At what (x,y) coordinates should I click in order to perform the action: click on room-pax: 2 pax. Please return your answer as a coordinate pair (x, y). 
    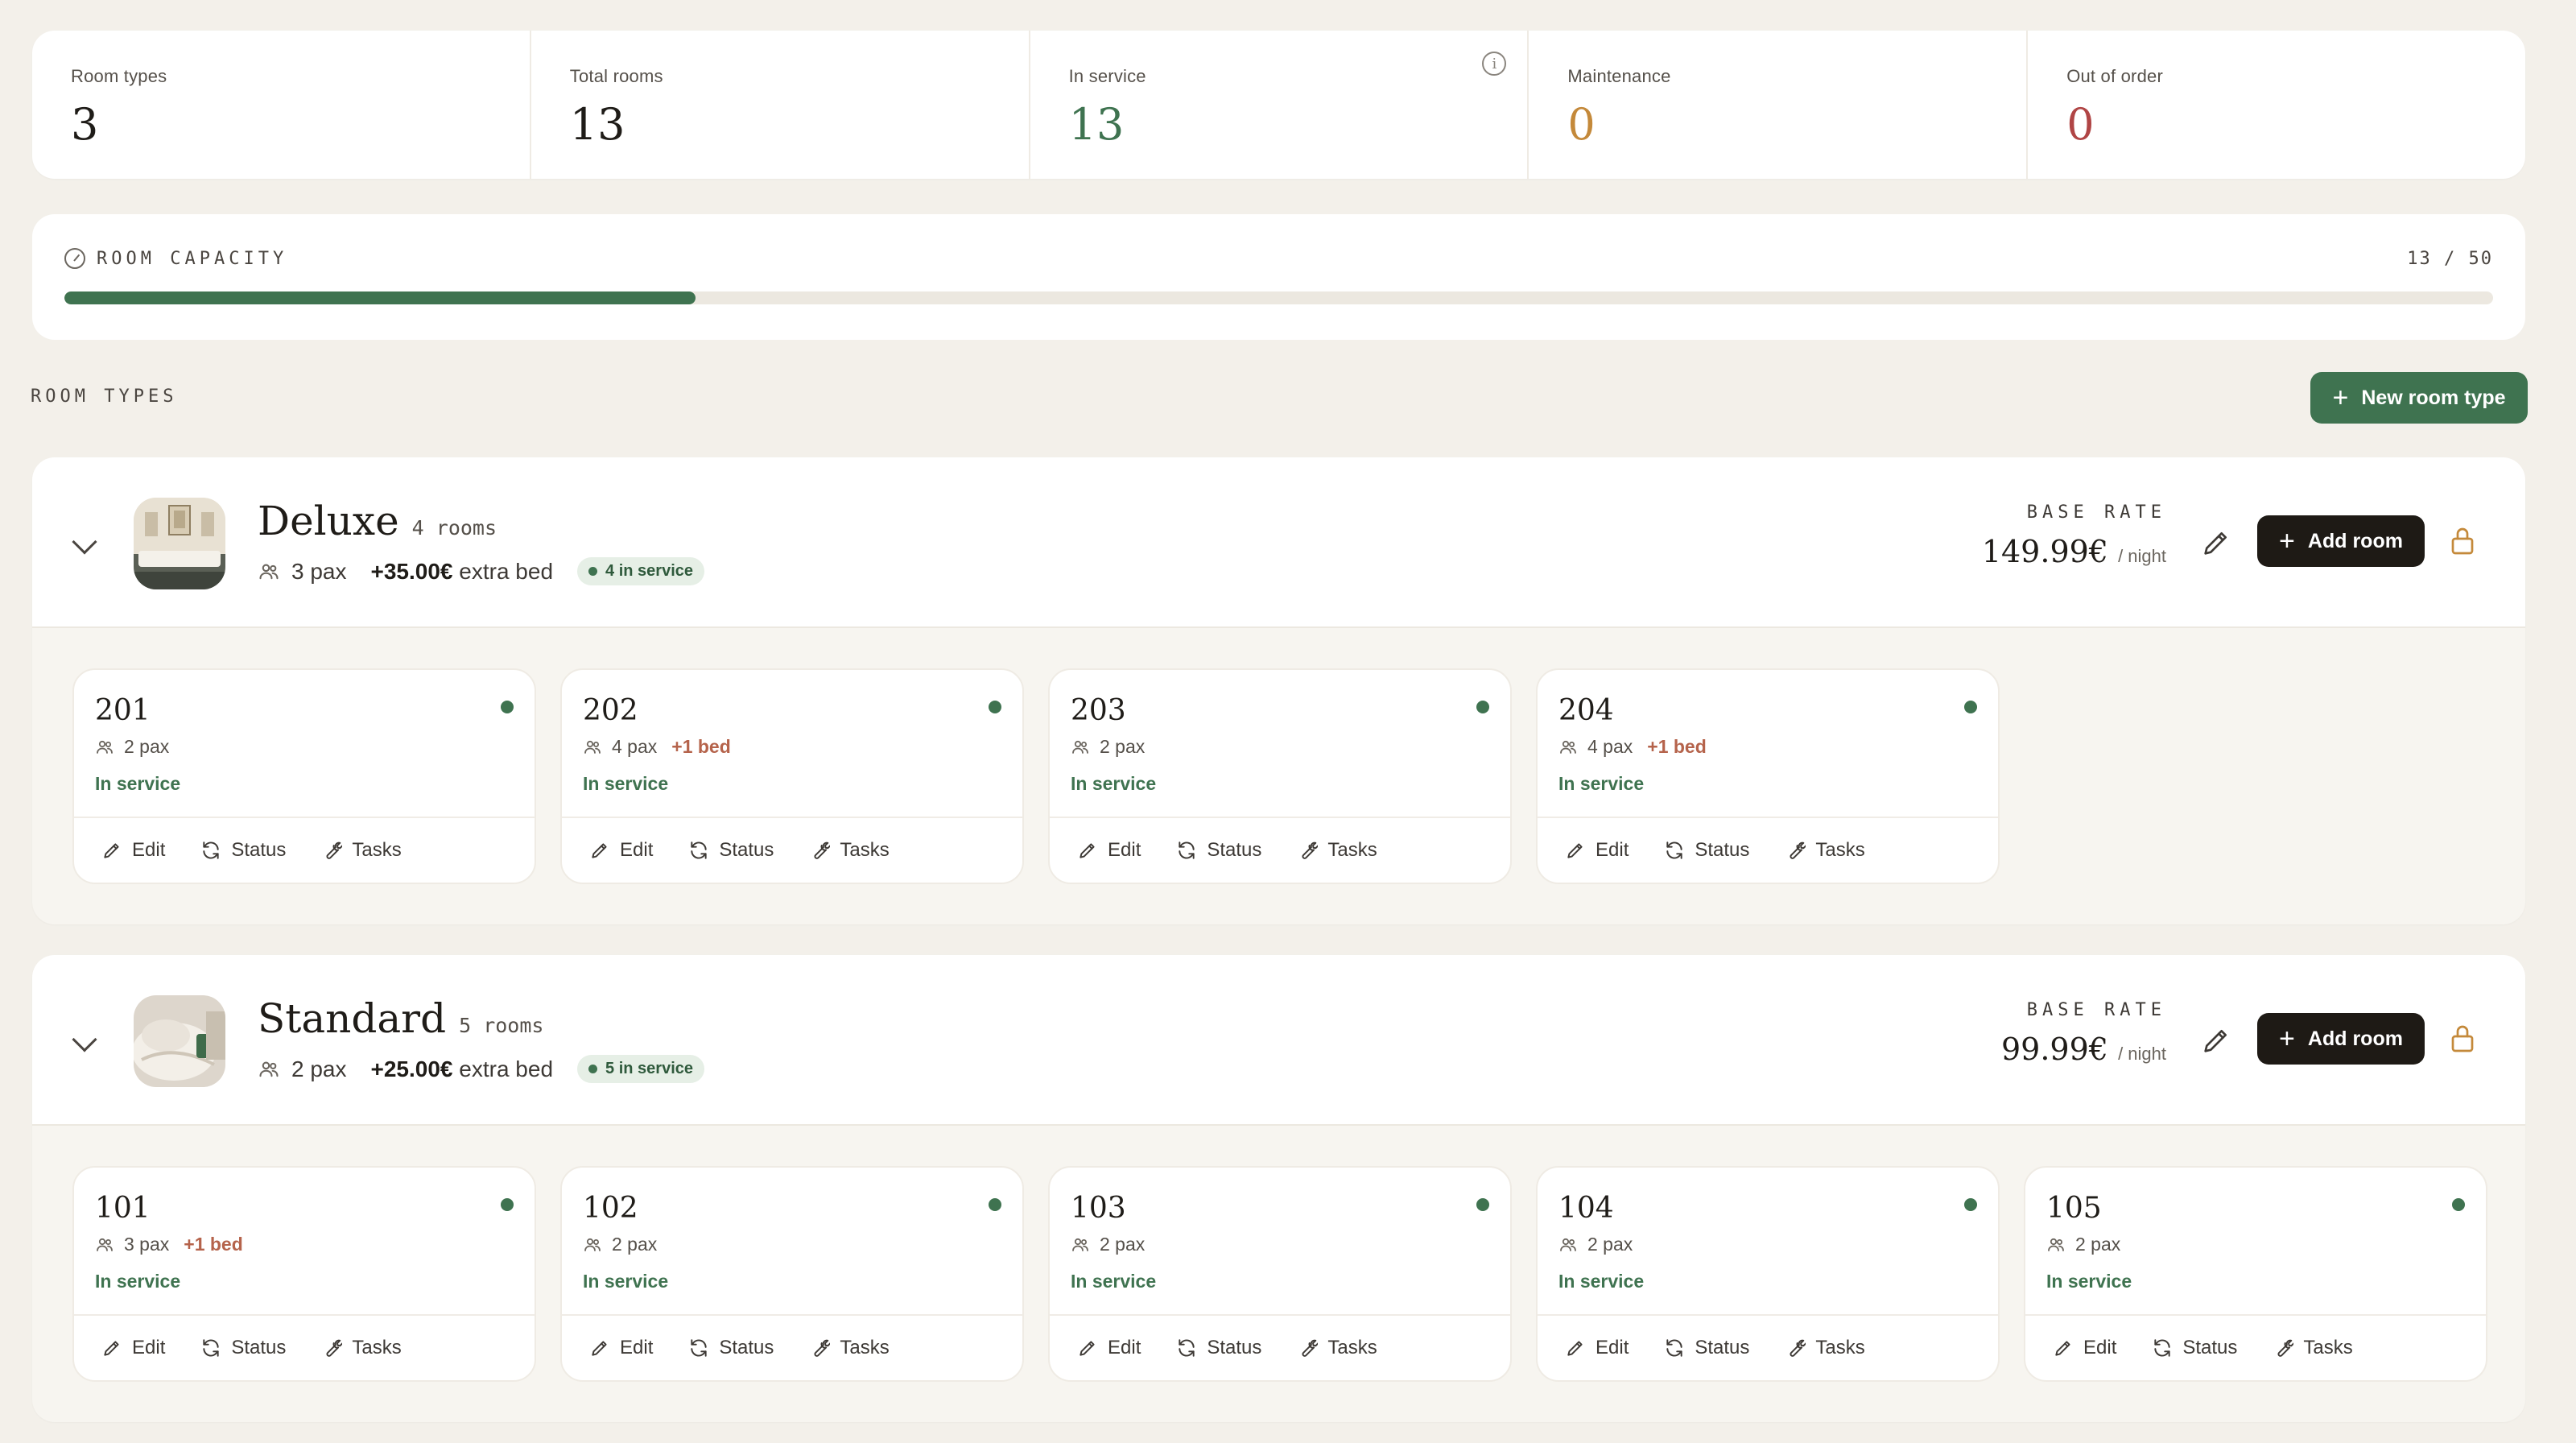
    Looking at the image, I should click on (635, 1244).